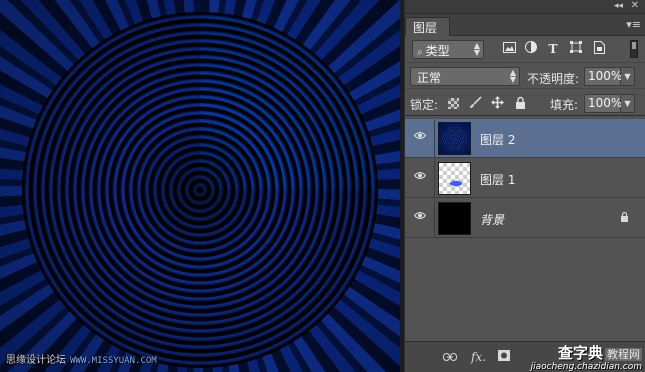 The image size is (645, 372). What do you see at coordinates (586, 367) in the screenshot?
I see `watermark-url: jiaocheng.chazidian.com` at bounding box center [586, 367].